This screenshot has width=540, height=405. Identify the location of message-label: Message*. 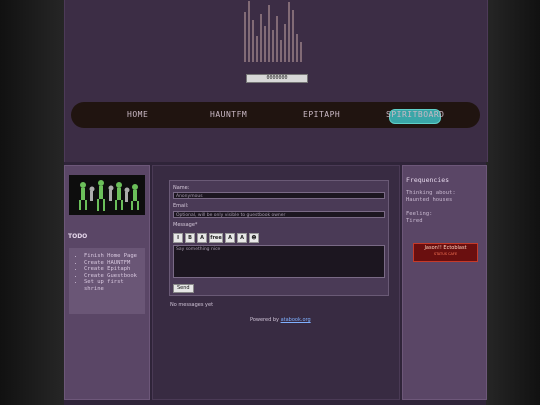
(185, 225).